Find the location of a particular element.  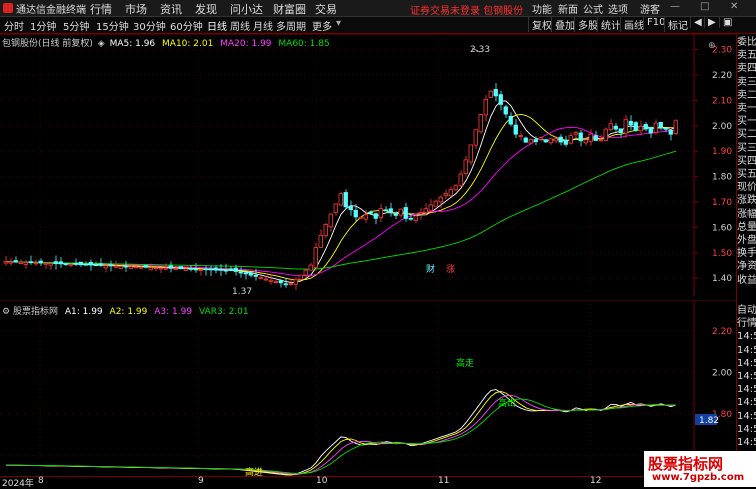

nav-right-icon: ▶ is located at coordinates (711, 22).